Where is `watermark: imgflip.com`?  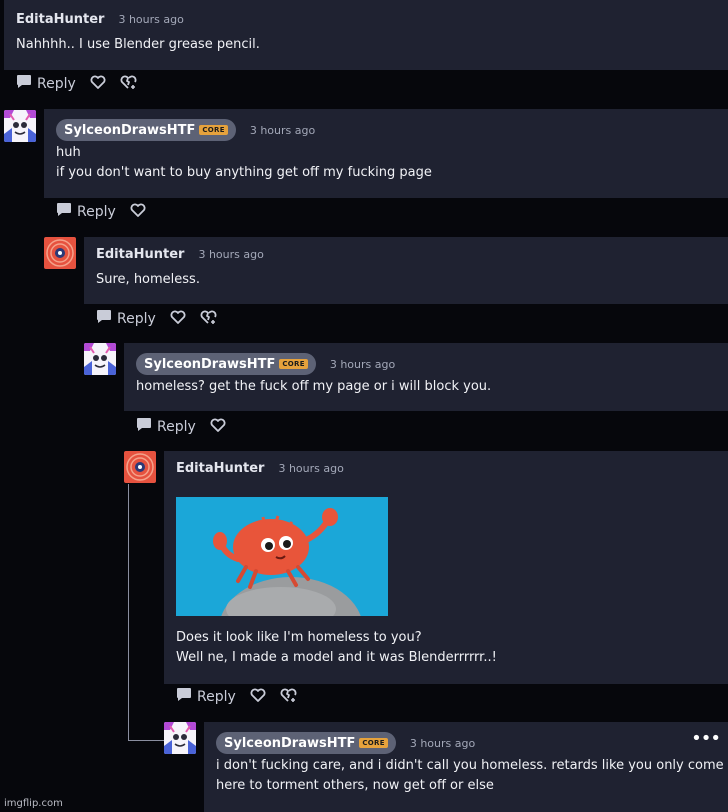 watermark: imgflip.com is located at coordinates (33, 803).